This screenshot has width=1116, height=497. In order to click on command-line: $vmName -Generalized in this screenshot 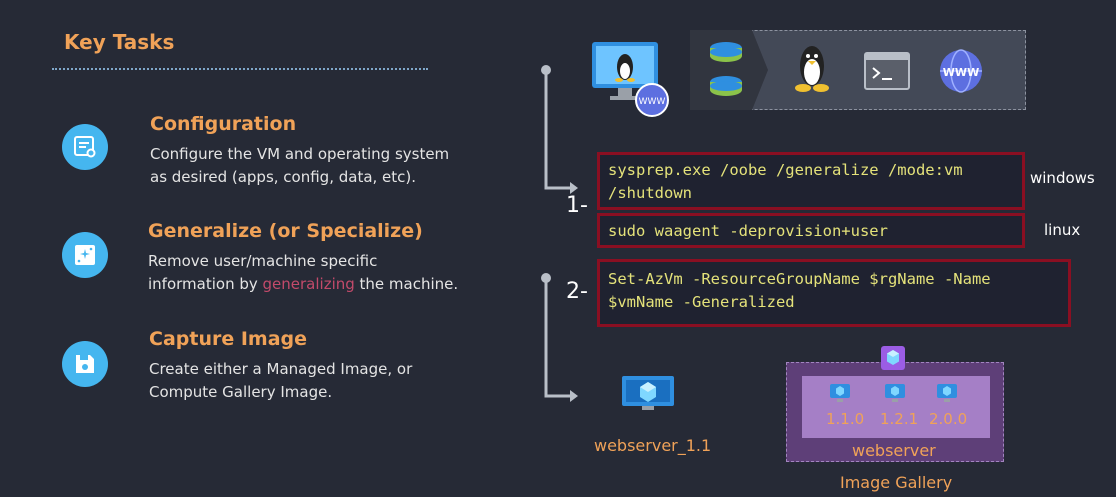, I will do `click(701, 302)`.